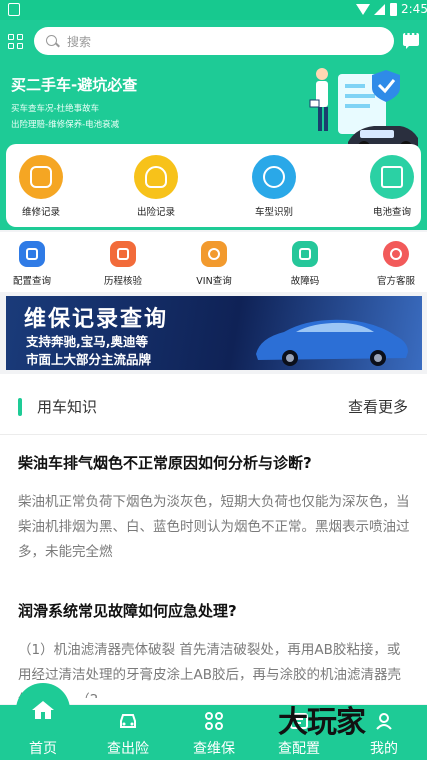 This screenshot has width=427, height=760. What do you see at coordinates (384, 721) in the screenshot?
I see `user-icon` at bounding box center [384, 721].